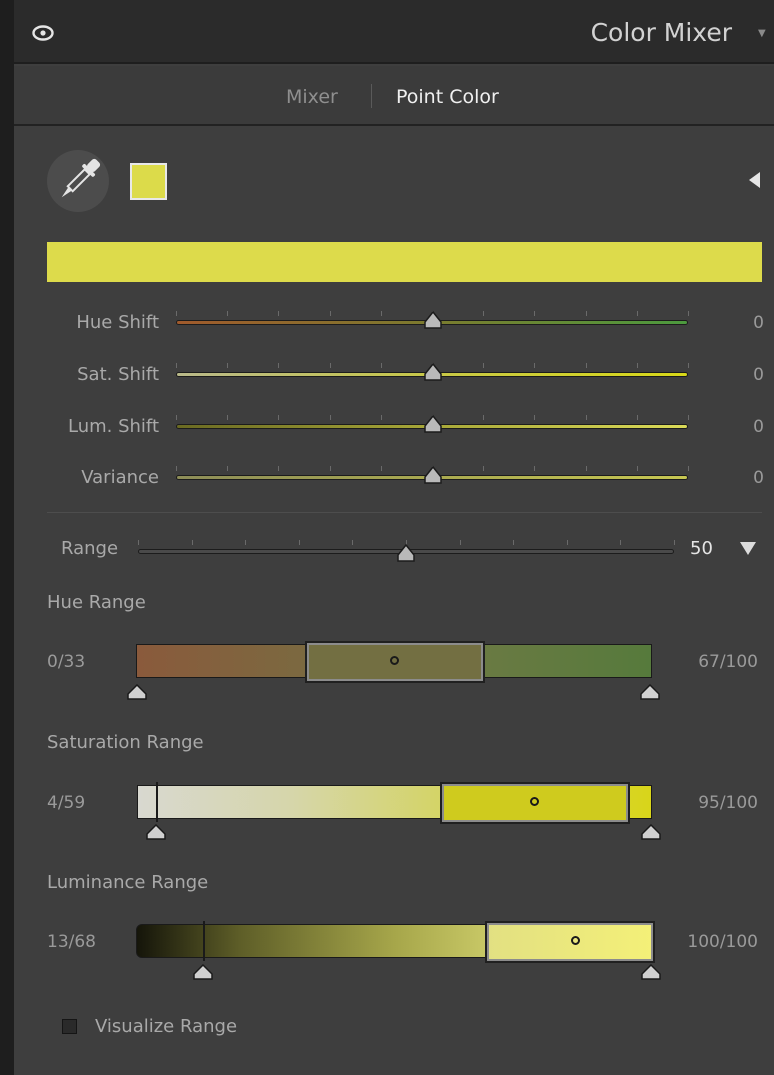 The height and width of the screenshot is (1075, 774). What do you see at coordinates (117, 322) in the screenshot?
I see `slider-label: Hue Shift` at bounding box center [117, 322].